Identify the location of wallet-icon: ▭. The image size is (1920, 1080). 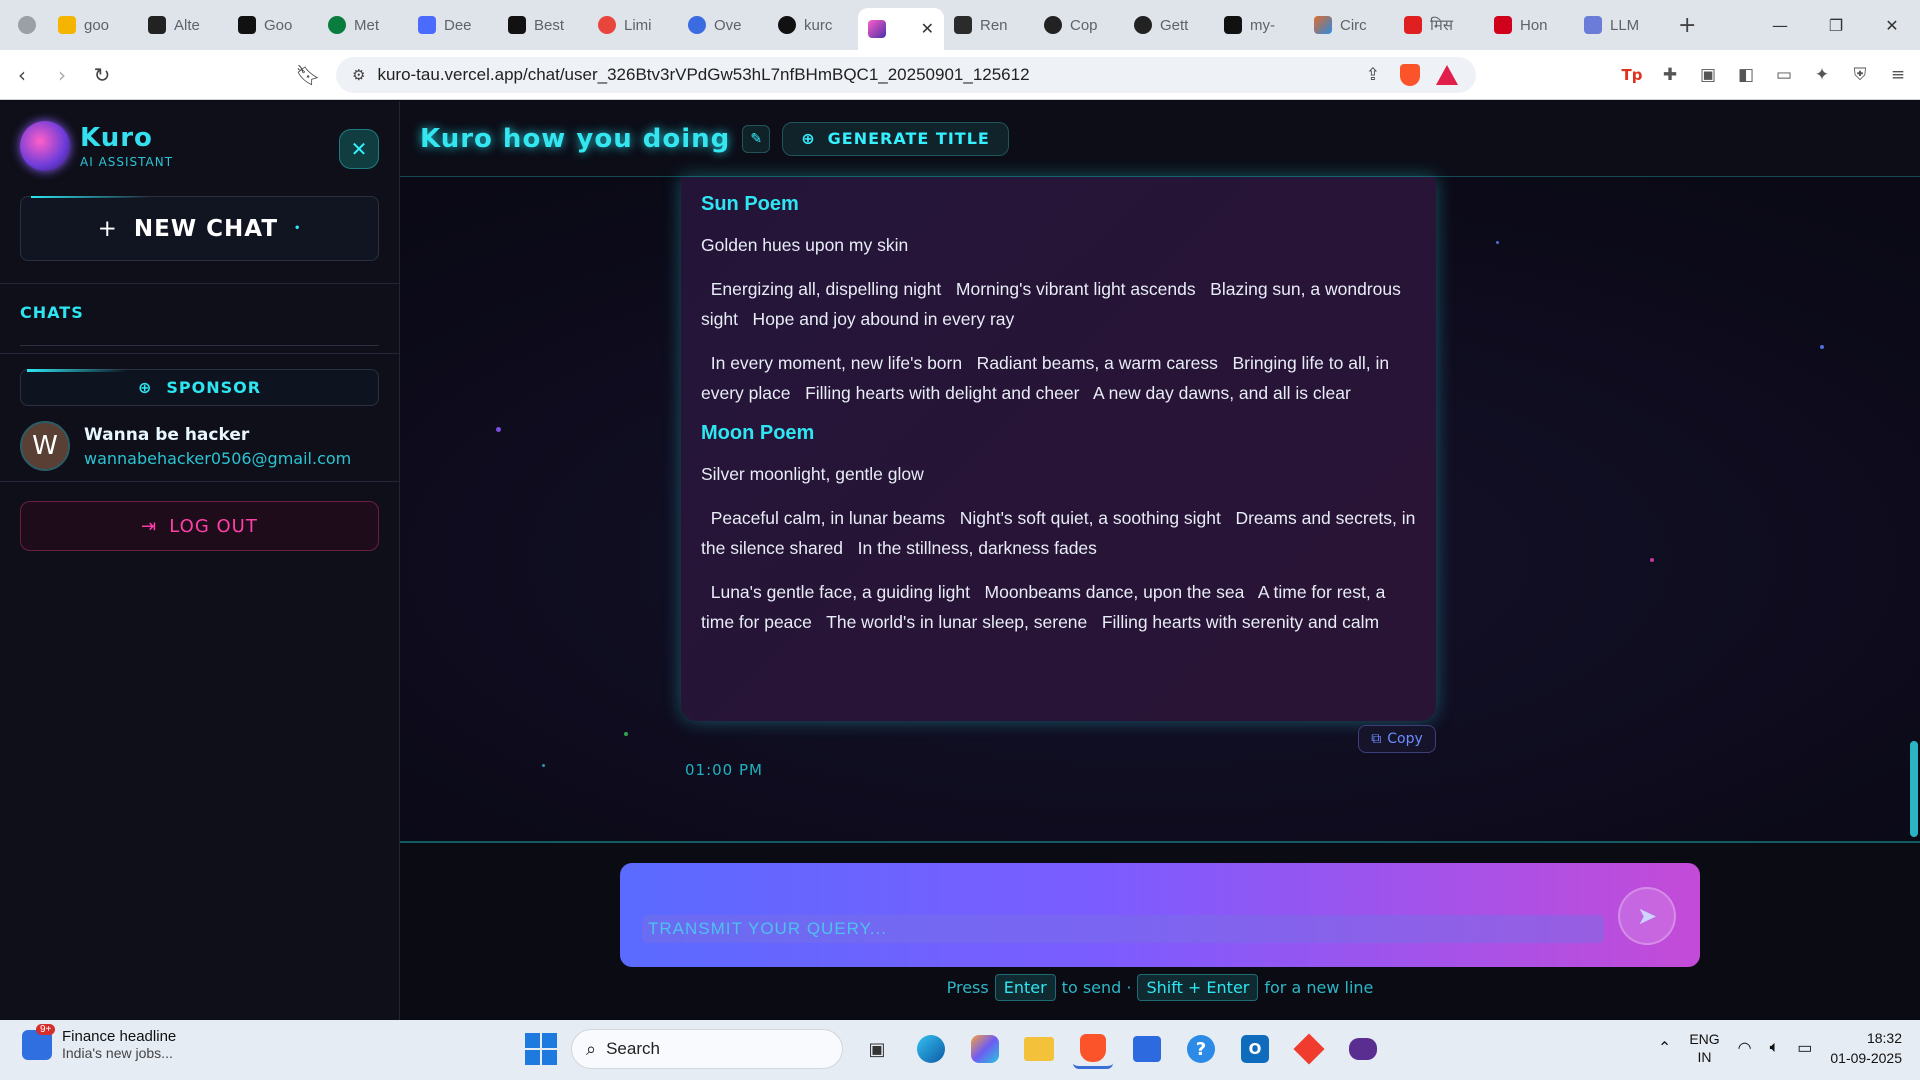
(1784, 75).